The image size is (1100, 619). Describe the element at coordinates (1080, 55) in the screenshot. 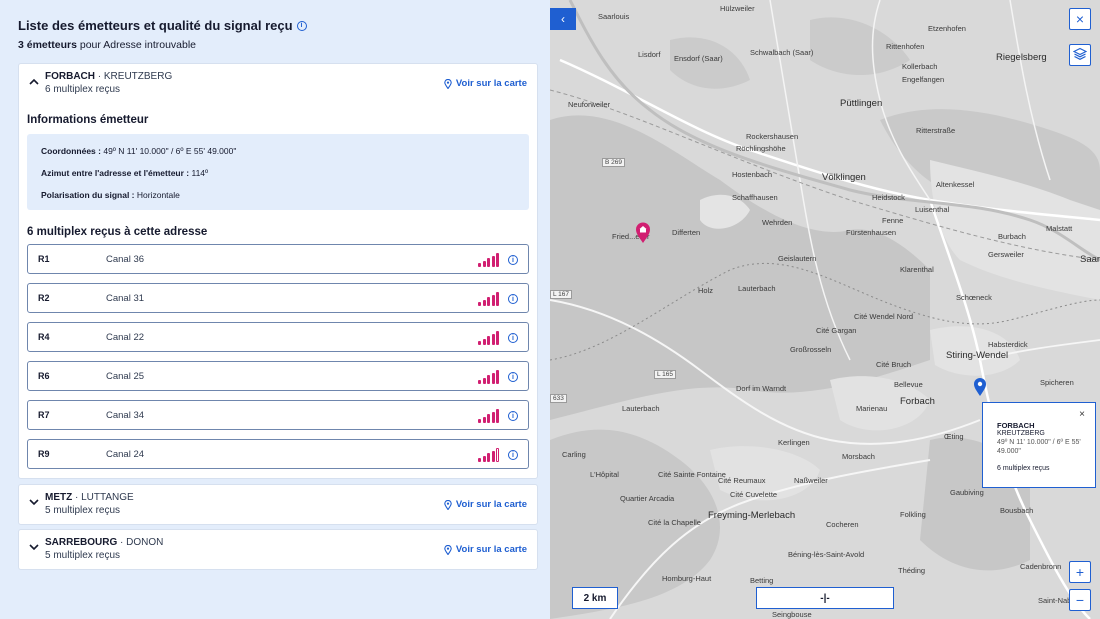

I see `layers-button` at that location.